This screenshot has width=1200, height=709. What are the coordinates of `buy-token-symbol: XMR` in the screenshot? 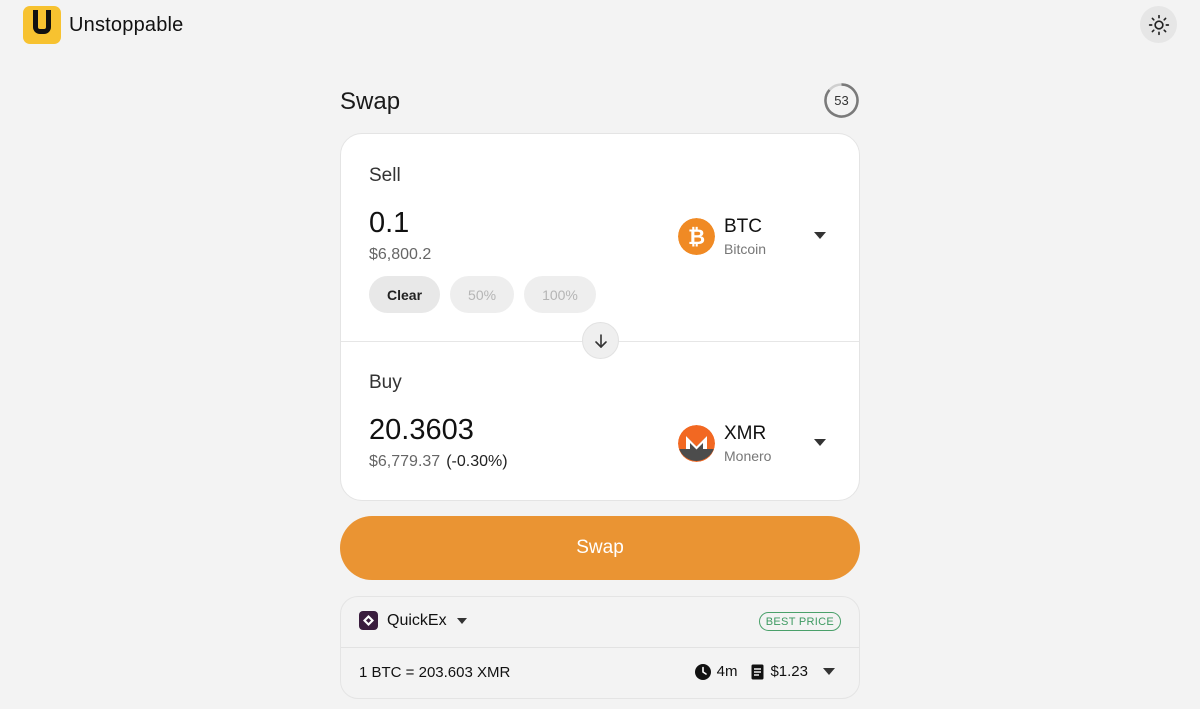 It's located at (745, 433).